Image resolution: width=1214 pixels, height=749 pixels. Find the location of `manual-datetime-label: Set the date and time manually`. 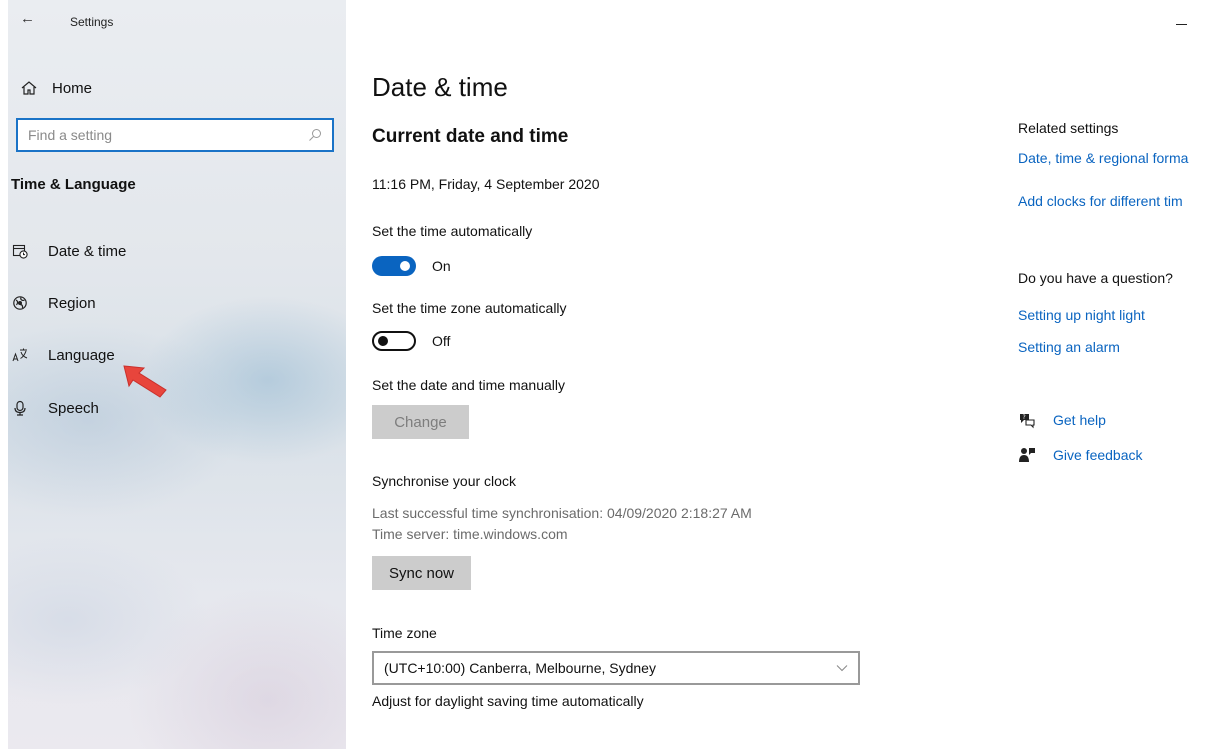

manual-datetime-label: Set the date and time manually is located at coordinates (469, 385).